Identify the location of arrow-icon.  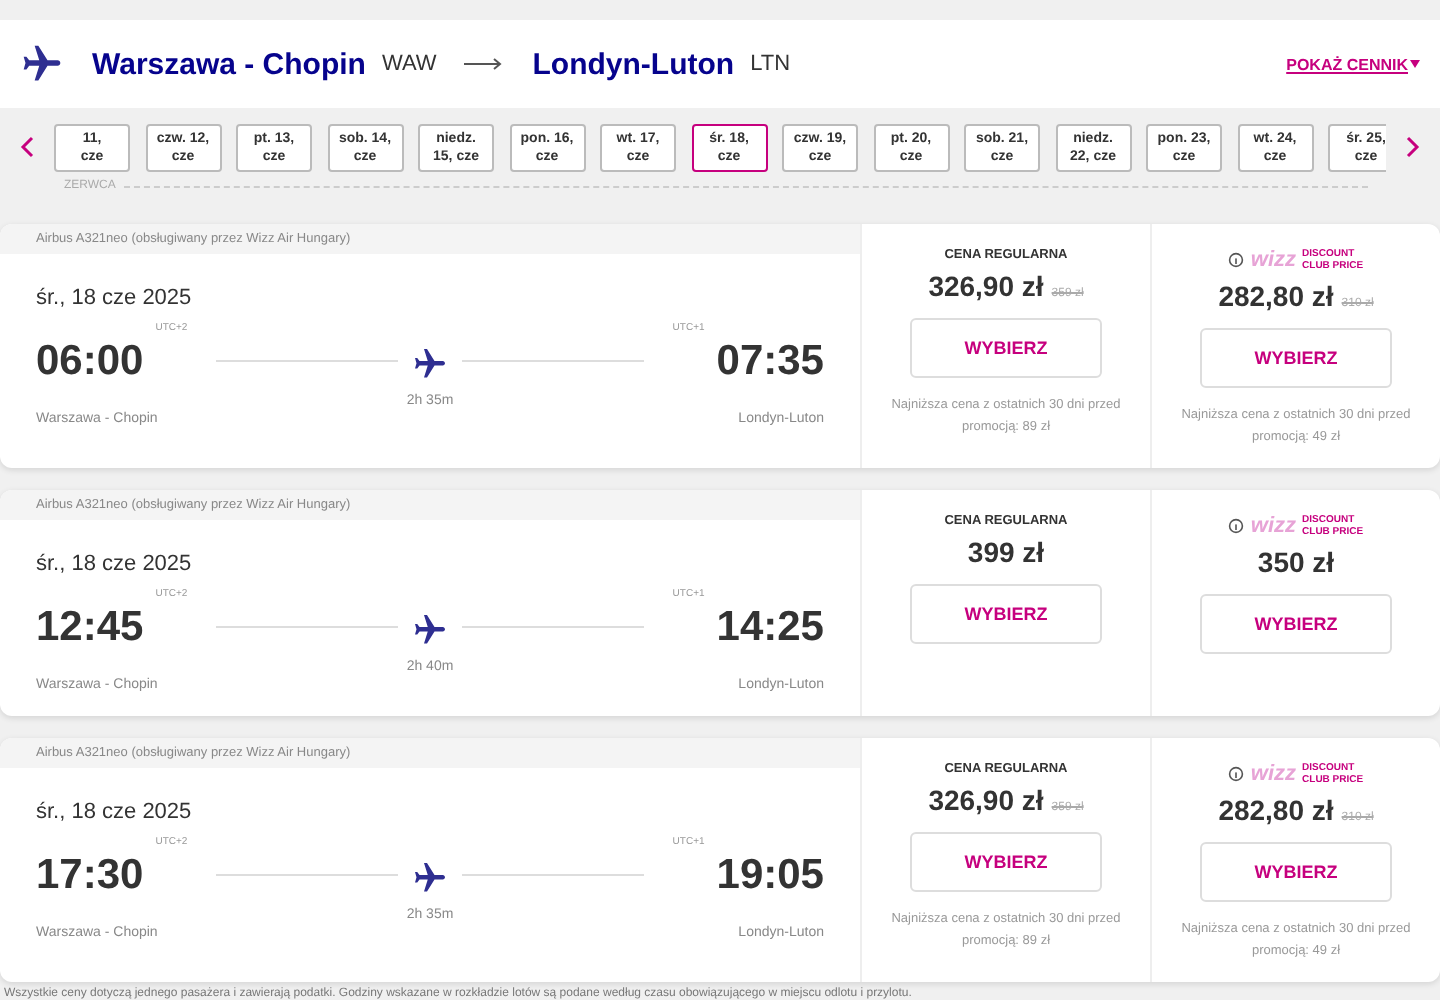
(484, 64).